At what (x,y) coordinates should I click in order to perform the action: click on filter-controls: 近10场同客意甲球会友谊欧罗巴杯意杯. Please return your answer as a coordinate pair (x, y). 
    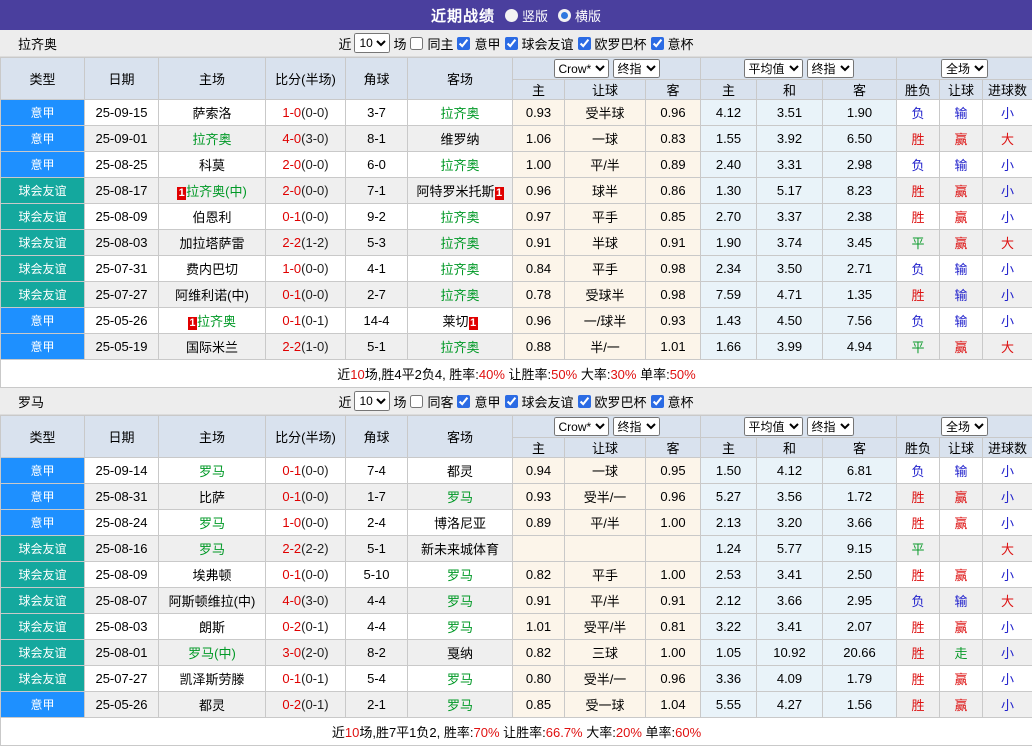
    Looking at the image, I should click on (515, 401).